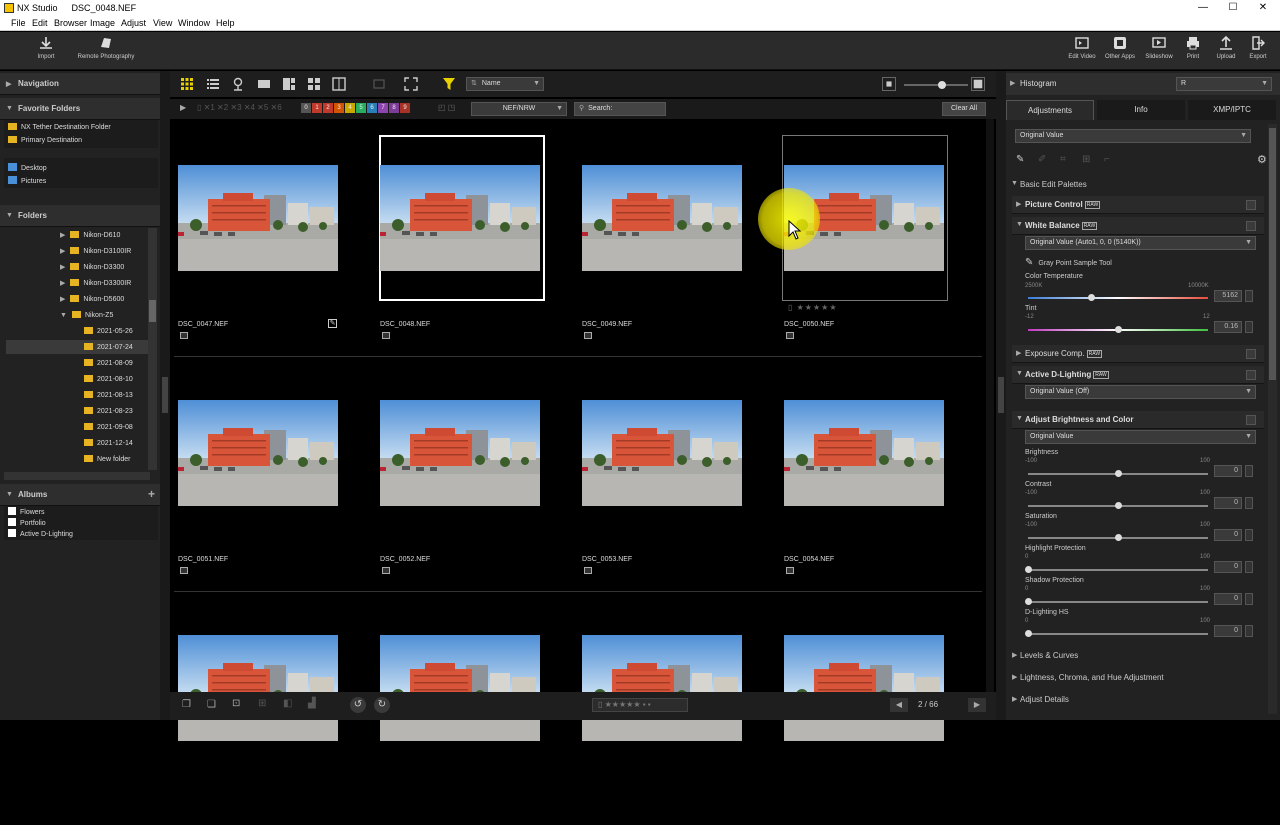 Image resolution: width=1280 pixels, height=825 pixels. What do you see at coordinates (80, 84) in the screenshot?
I see `navigation-header: ▶ Navigation` at bounding box center [80, 84].